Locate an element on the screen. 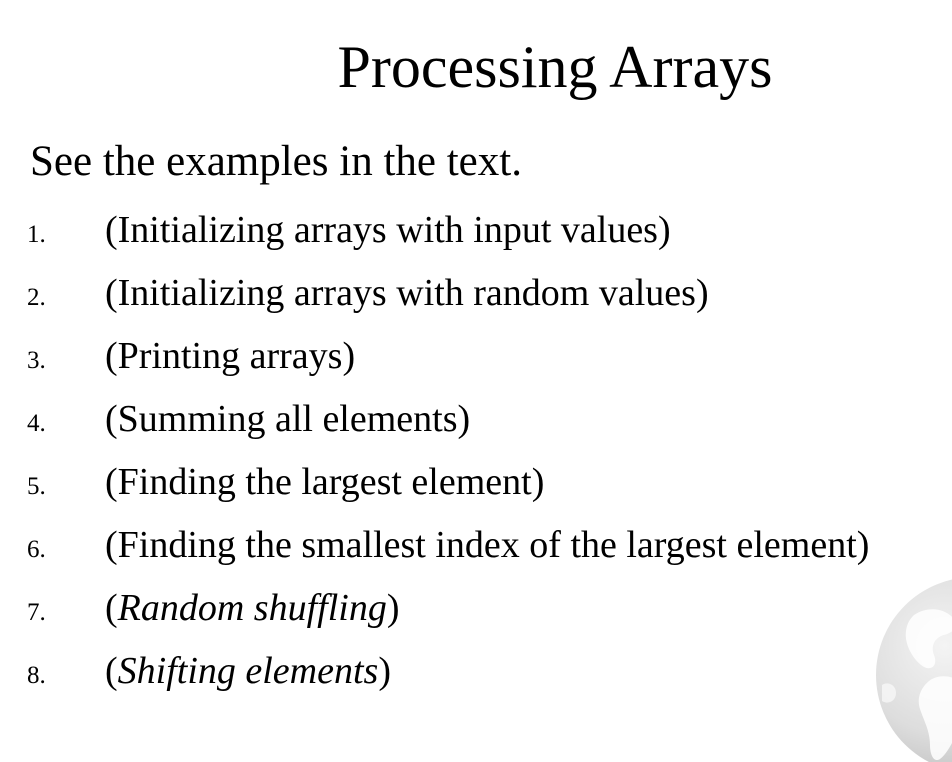 The image size is (952, 762). list-item-label: Initializing arrays with input values is located at coordinates (387, 230).